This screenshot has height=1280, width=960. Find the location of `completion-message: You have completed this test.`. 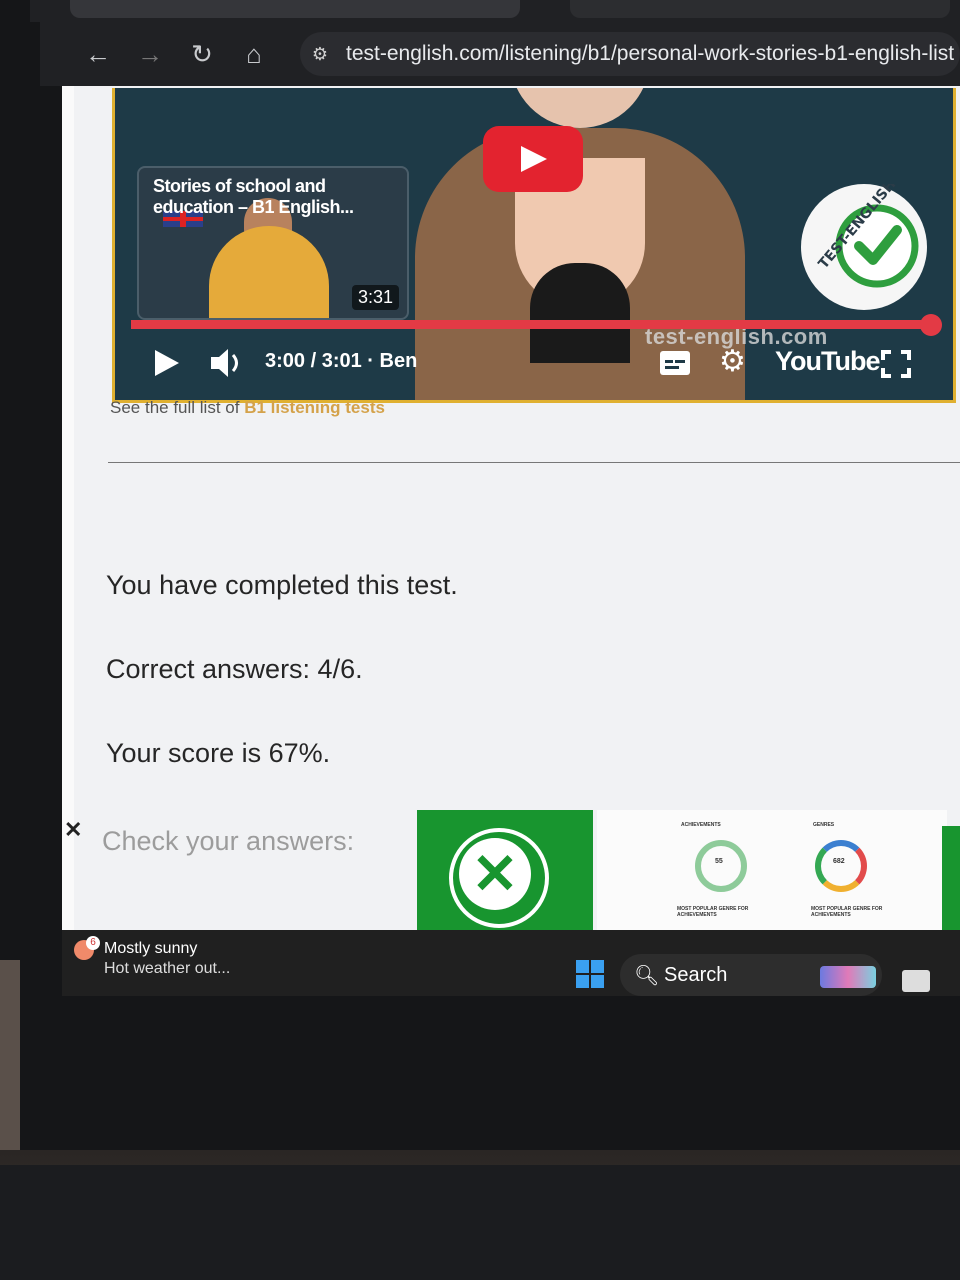

completion-message: You have completed this test. is located at coordinates (282, 585).